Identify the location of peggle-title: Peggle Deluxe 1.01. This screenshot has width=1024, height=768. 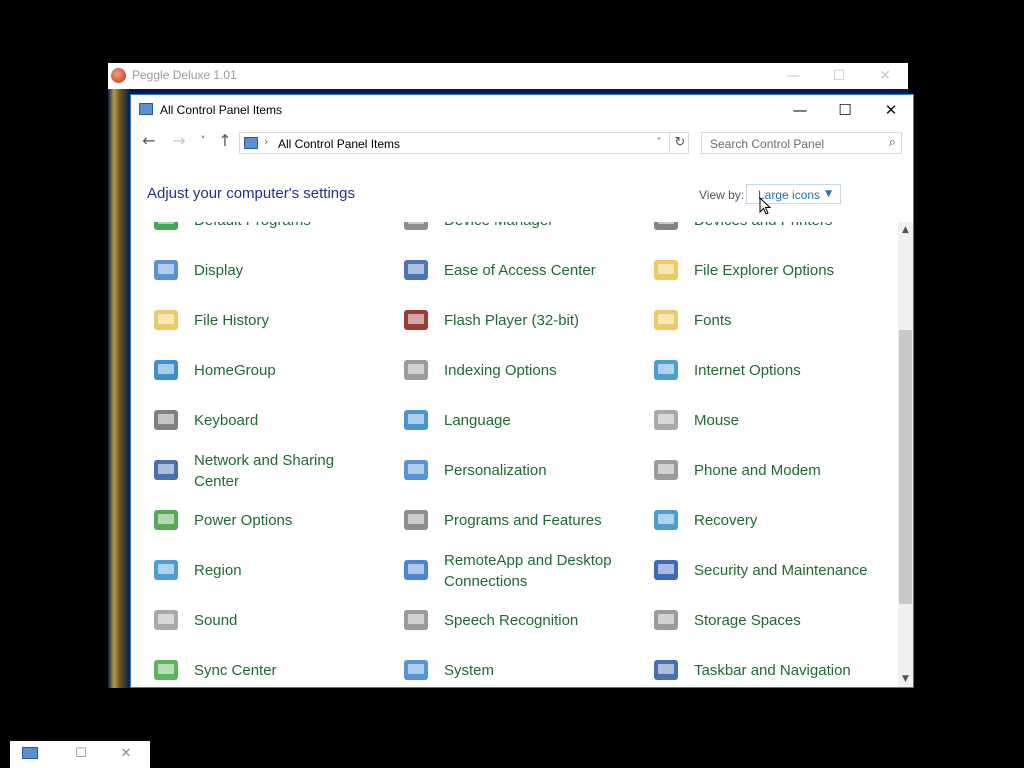
(184, 75).